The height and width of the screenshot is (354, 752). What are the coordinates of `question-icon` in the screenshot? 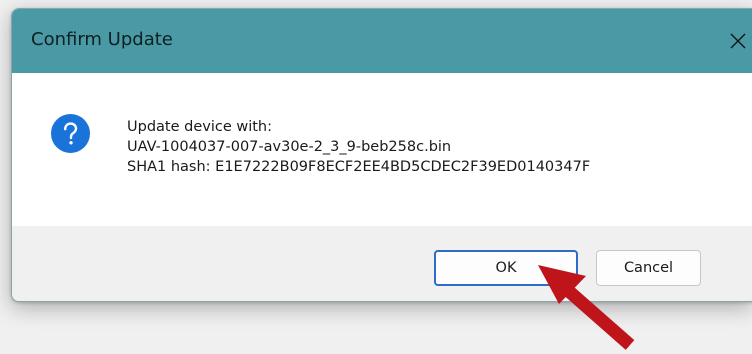 It's located at (70, 133).